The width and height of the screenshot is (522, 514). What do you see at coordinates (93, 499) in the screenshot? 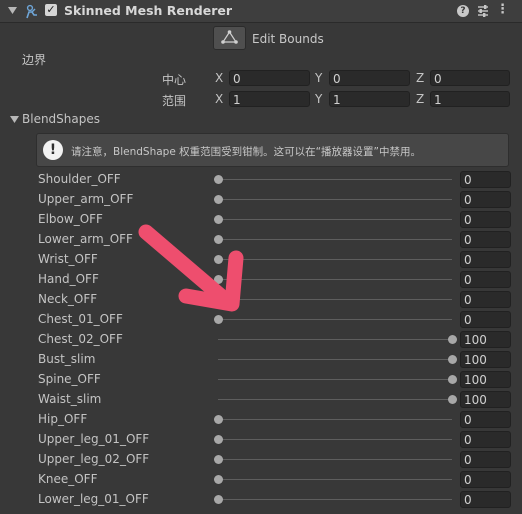
I see `blendshape-label: Lower_leg_01_OFF` at bounding box center [93, 499].